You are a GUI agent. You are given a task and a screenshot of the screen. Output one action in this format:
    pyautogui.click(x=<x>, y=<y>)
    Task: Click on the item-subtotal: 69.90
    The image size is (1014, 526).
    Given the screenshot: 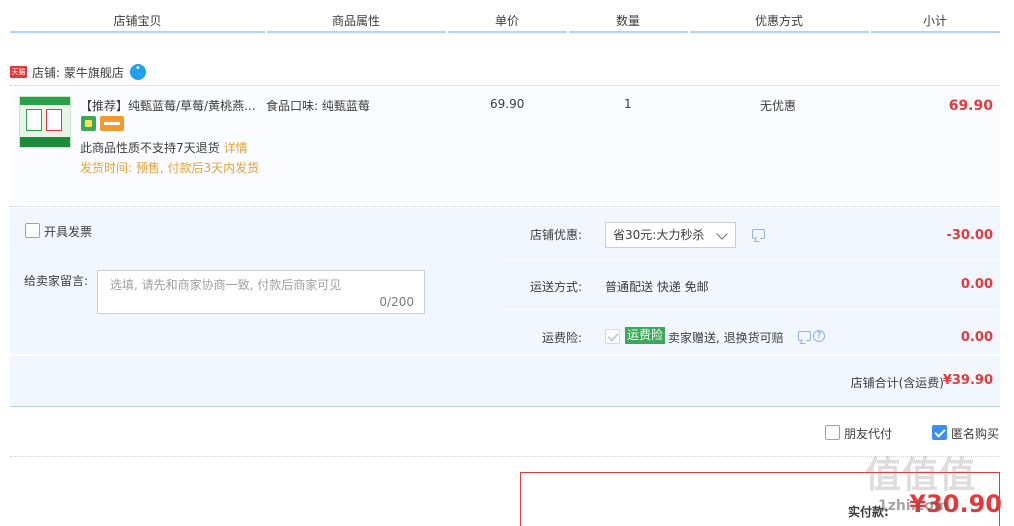 What is the action you would take?
    pyautogui.click(x=970, y=106)
    